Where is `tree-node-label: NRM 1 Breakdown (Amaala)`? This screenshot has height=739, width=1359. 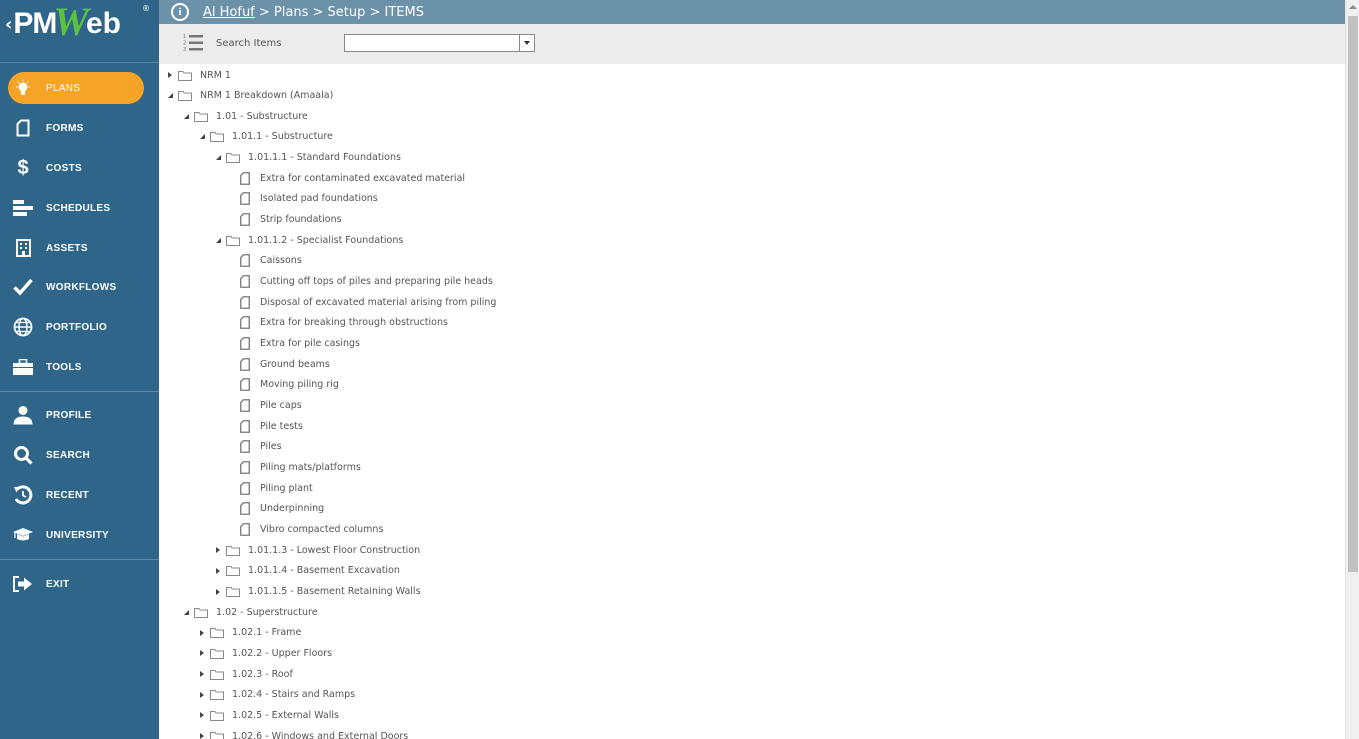 tree-node-label: NRM 1 Breakdown (Amaala) is located at coordinates (266, 95).